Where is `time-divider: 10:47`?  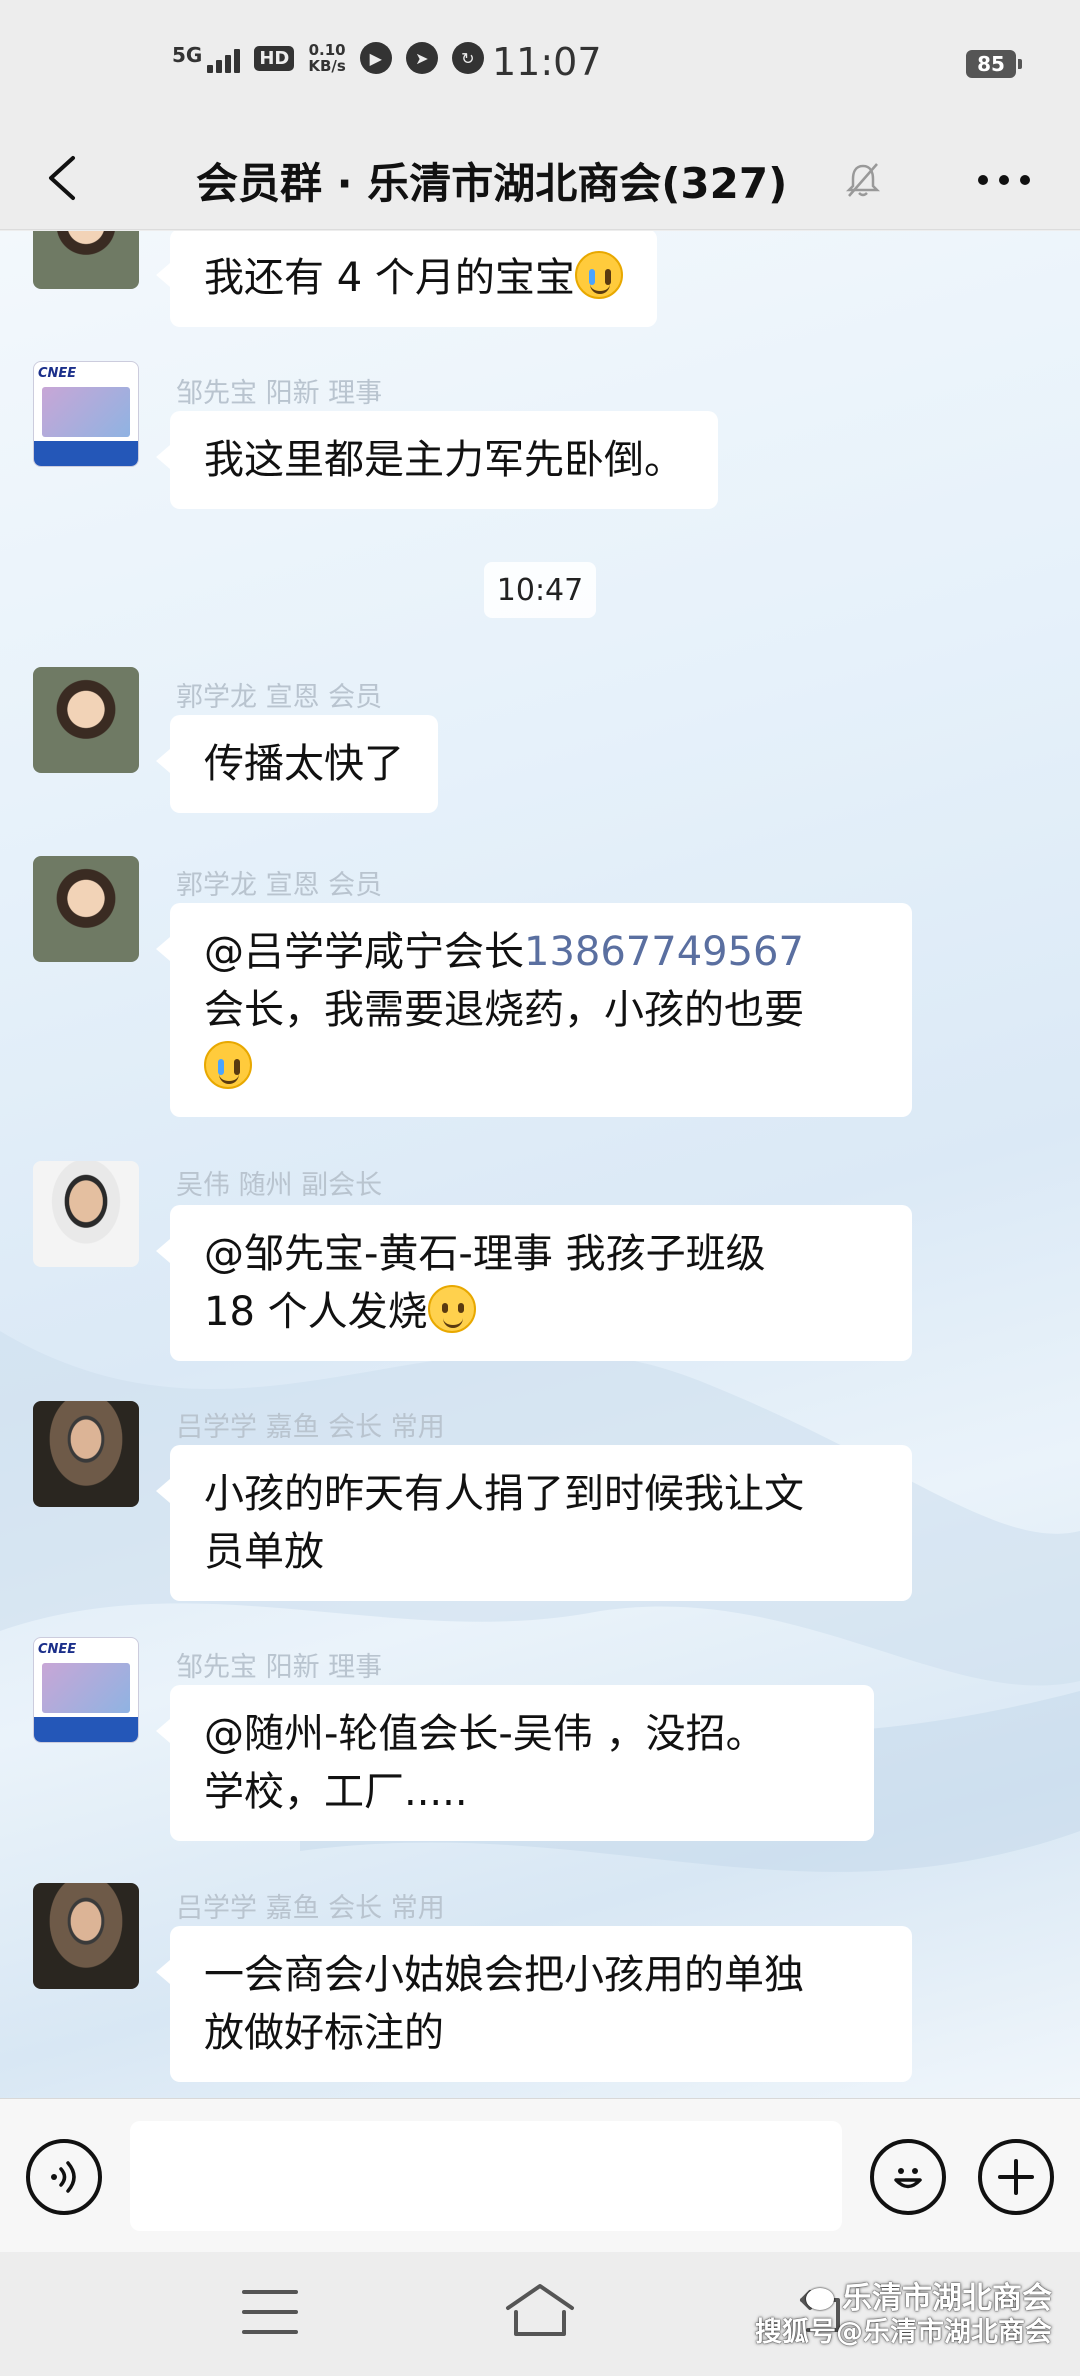
time-divider: 10:47 is located at coordinates (540, 590).